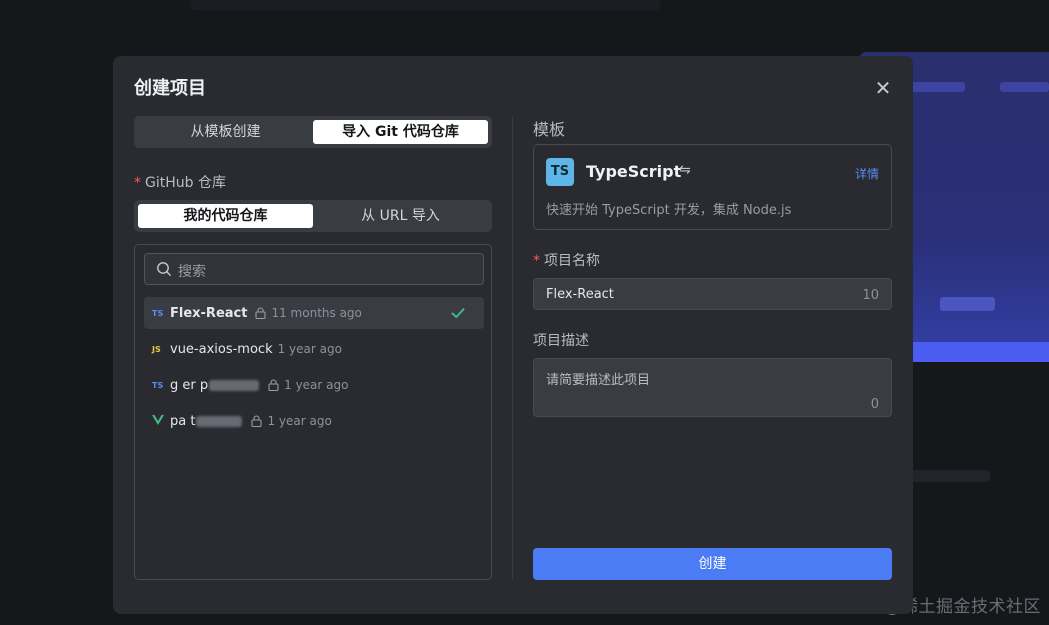  I want to click on search-input: 搜索, so click(314, 269).